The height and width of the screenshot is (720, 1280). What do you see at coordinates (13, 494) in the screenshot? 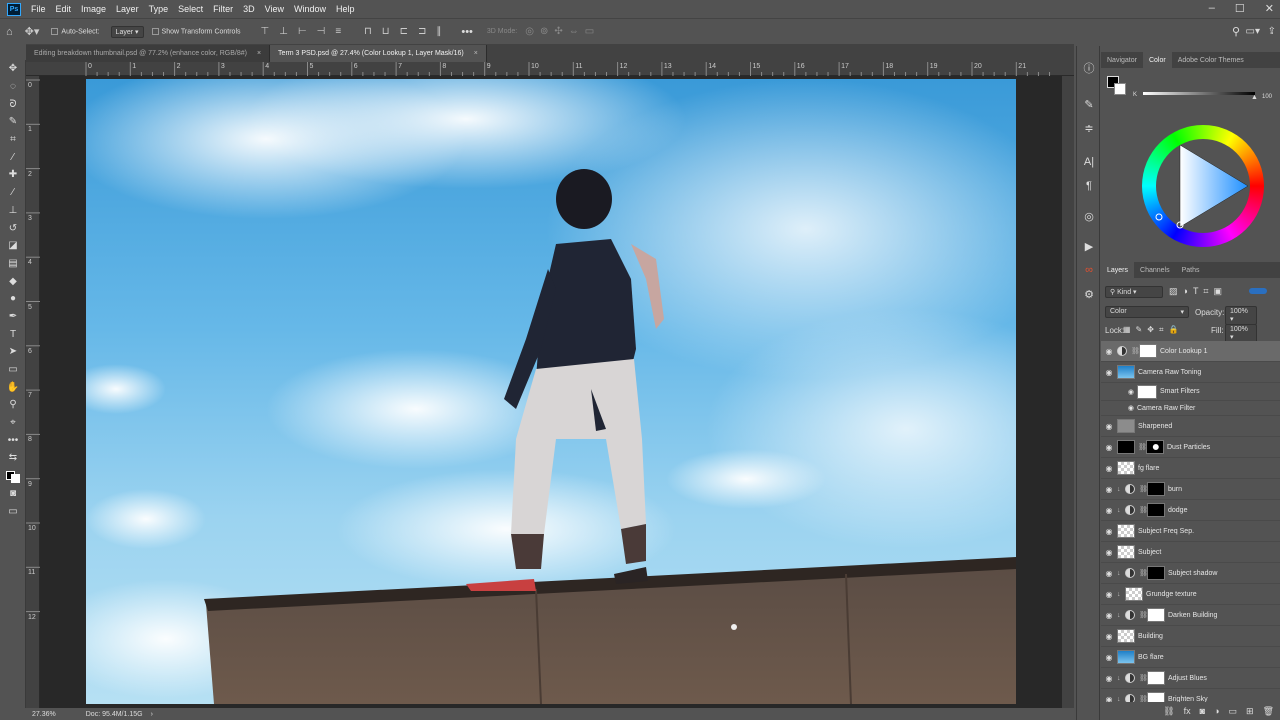
I see `quick-mask-icon: ◙` at bounding box center [13, 494].